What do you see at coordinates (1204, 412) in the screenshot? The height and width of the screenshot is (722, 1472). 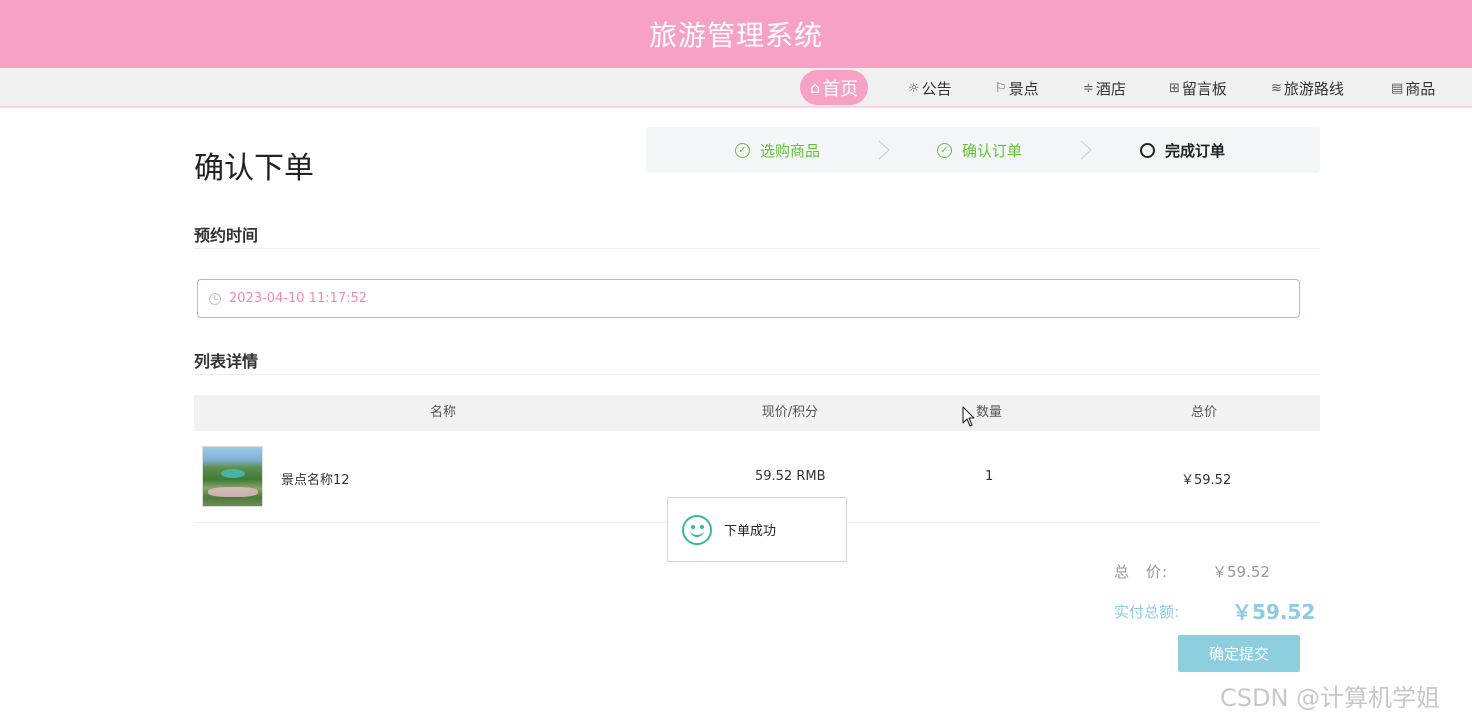 I see `column-header-total: 总价` at bounding box center [1204, 412].